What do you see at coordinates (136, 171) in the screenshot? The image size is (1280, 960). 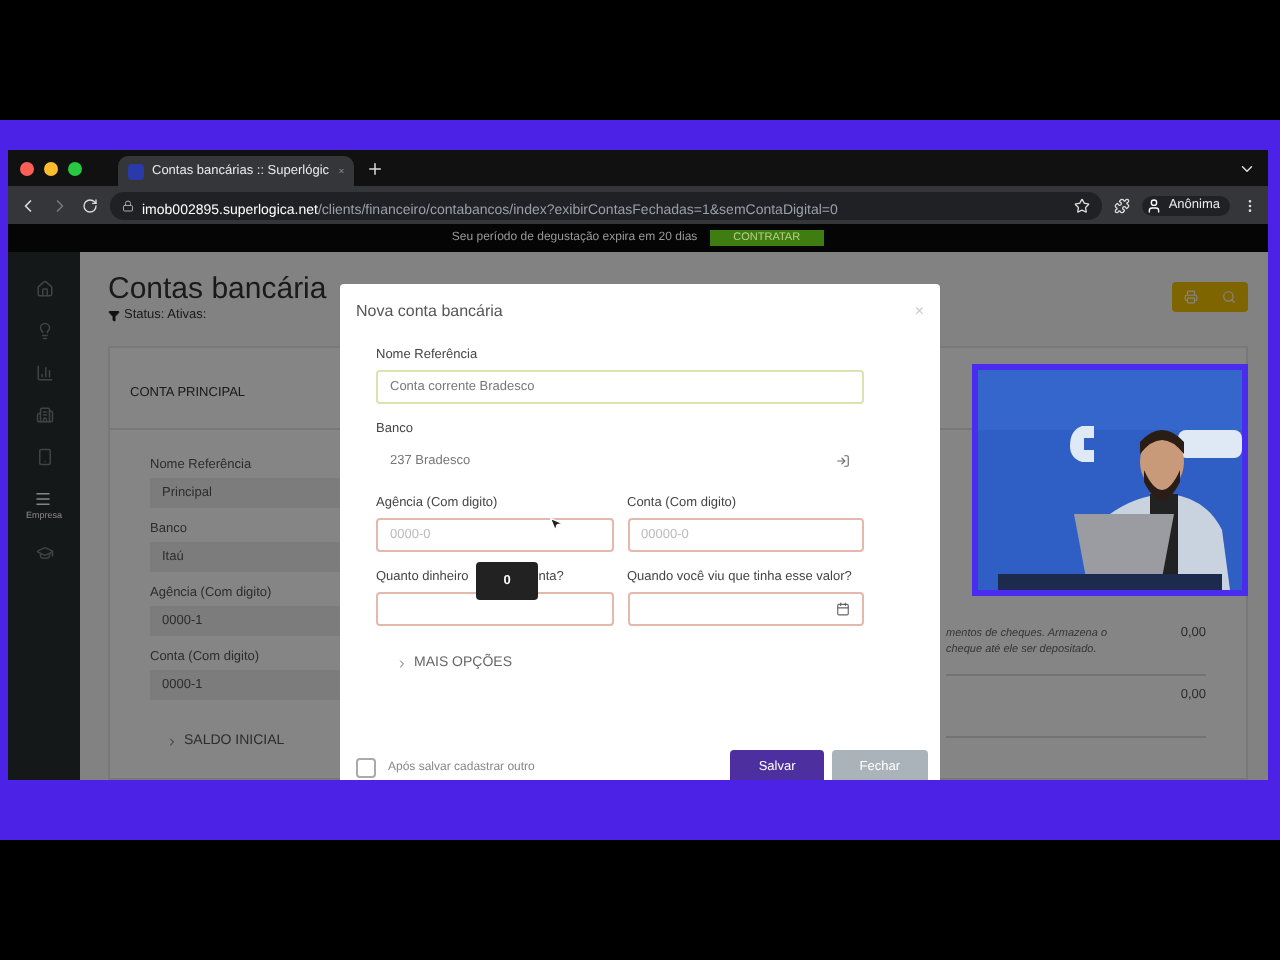 I see `favicon-icon` at bounding box center [136, 171].